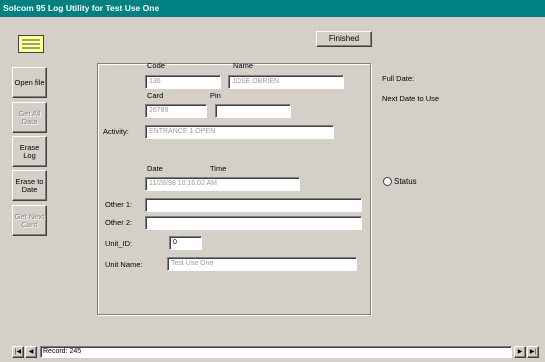 This screenshot has width=545, height=362. What do you see at coordinates (215, 95) in the screenshot?
I see `pin-label: Pin` at bounding box center [215, 95].